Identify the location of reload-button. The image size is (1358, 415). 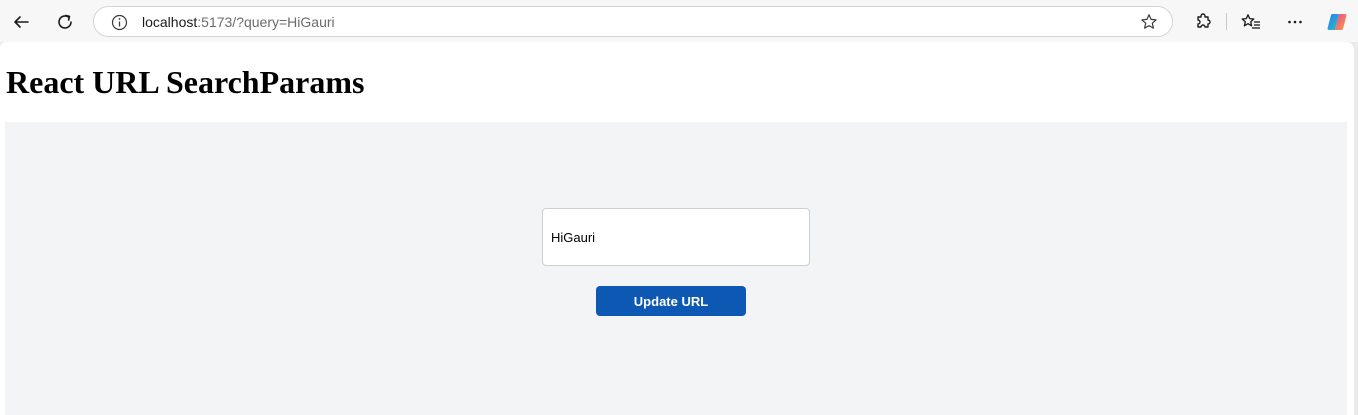
(65, 22).